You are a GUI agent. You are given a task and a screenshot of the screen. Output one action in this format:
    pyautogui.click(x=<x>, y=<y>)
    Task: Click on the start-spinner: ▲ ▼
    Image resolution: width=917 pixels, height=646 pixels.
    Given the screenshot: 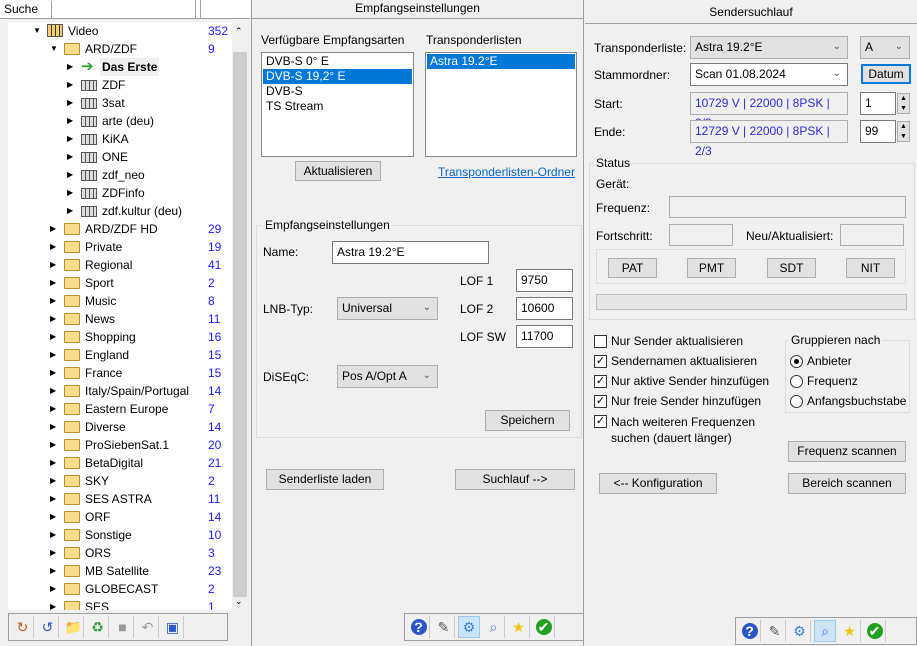 What is the action you would take?
    pyautogui.click(x=903, y=103)
    